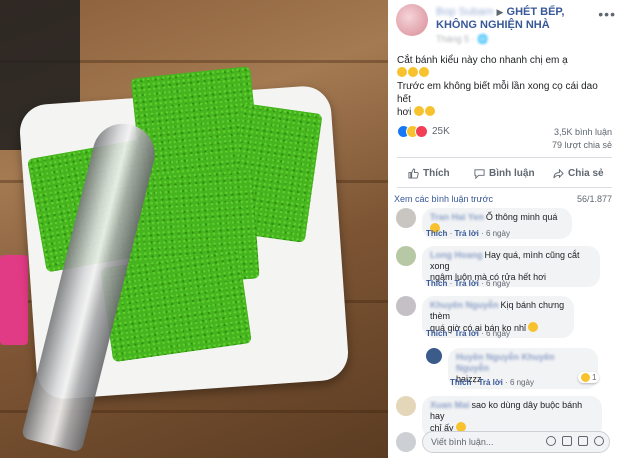 This screenshot has width=620, height=458. What do you see at coordinates (504, 112) in the screenshot?
I see `post-text-line: hơi` at bounding box center [504, 112].